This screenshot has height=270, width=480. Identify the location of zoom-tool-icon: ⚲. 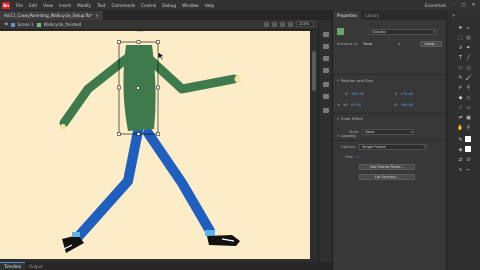
(468, 127).